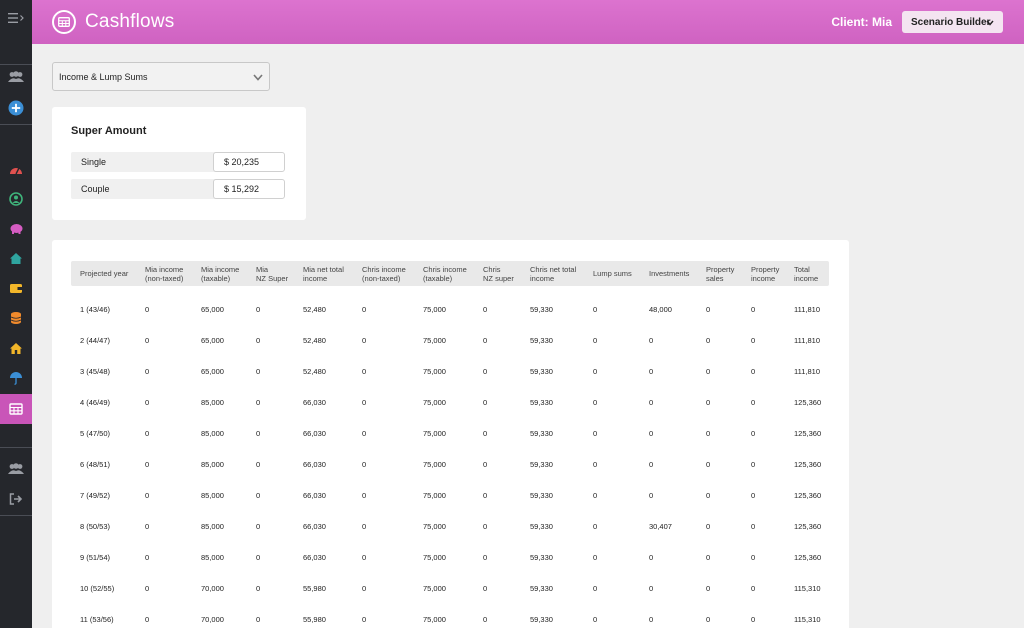  What do you see at coordinates (249, 162) in the screenshot?
I see `super-single-value: $ 20,235` at bounding box center [249, 162].